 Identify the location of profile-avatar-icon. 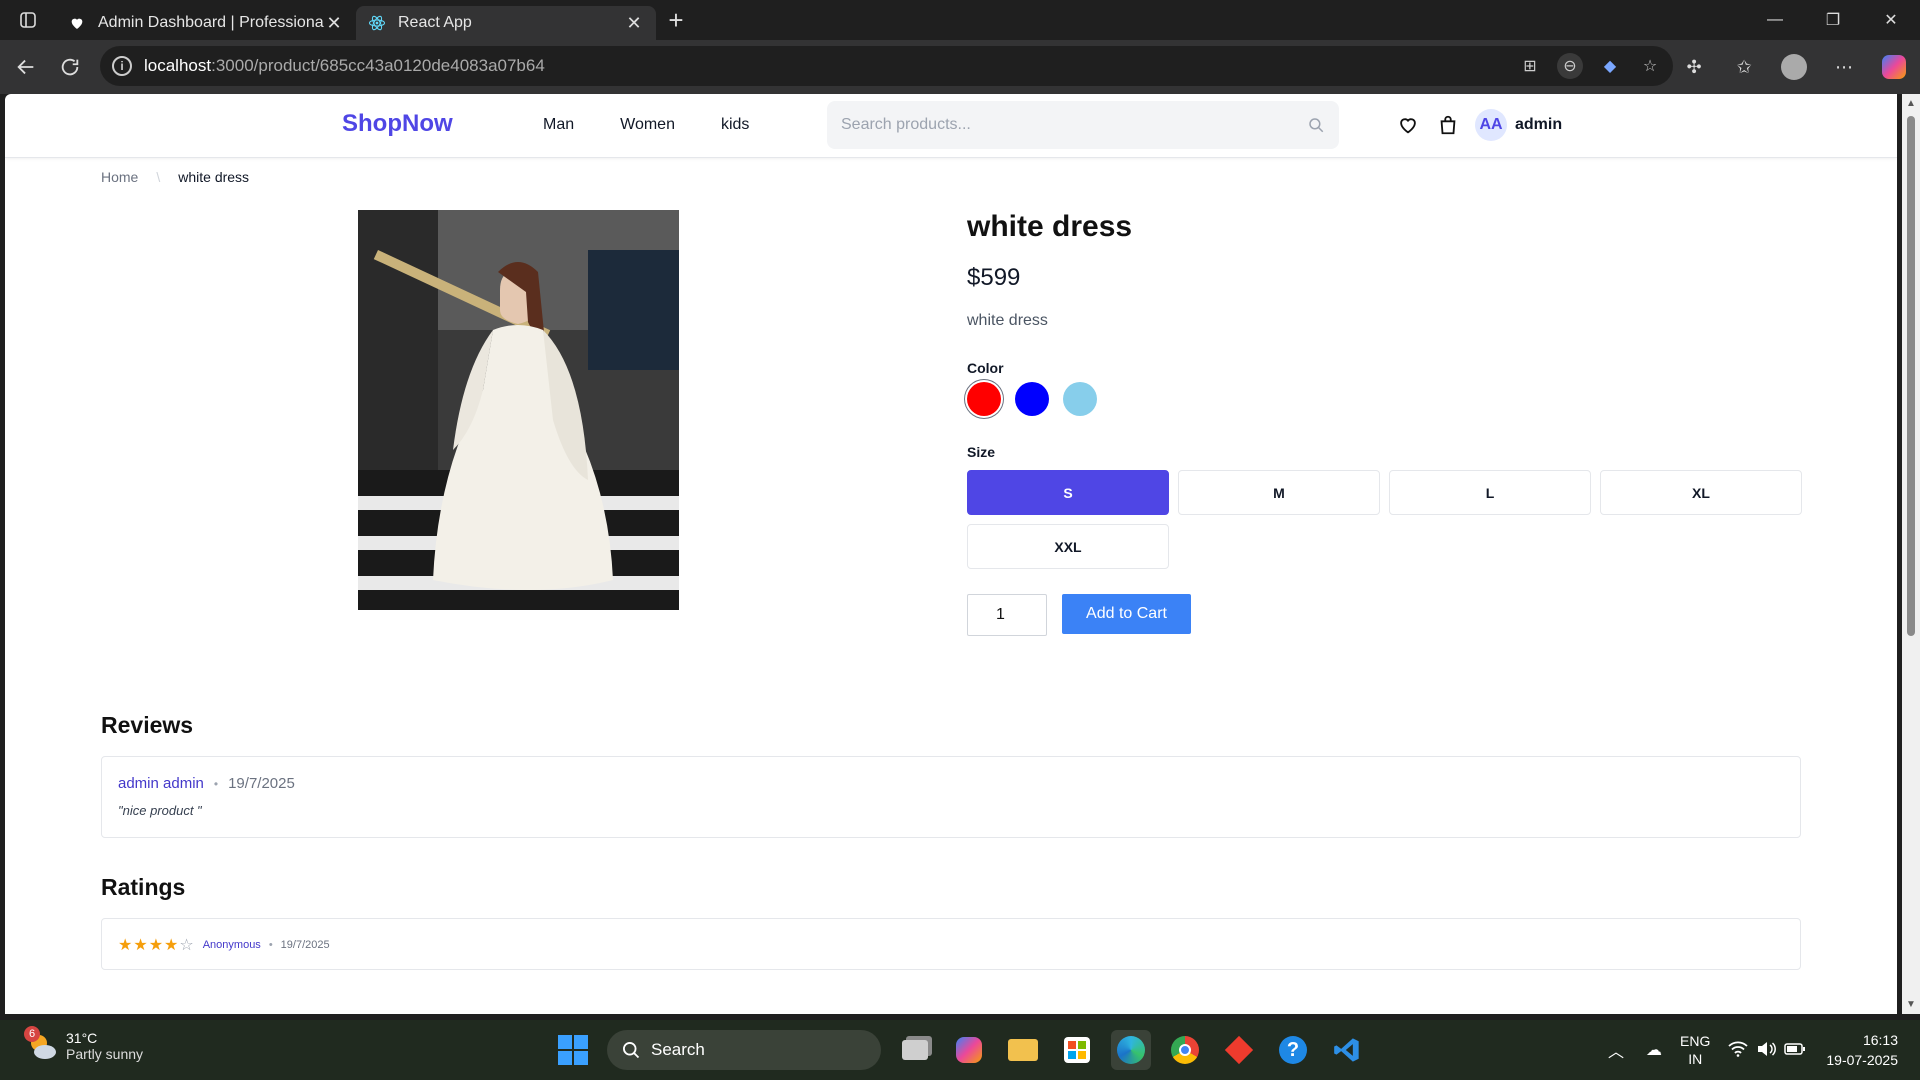
(1794, 67).